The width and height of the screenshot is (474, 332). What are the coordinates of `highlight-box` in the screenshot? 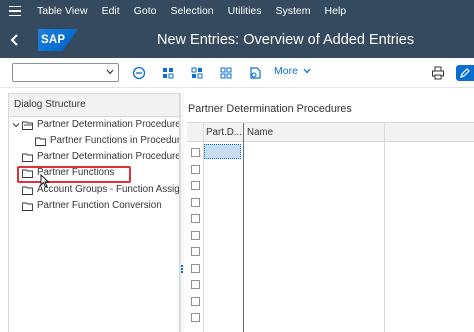 It's located at (74, 174).